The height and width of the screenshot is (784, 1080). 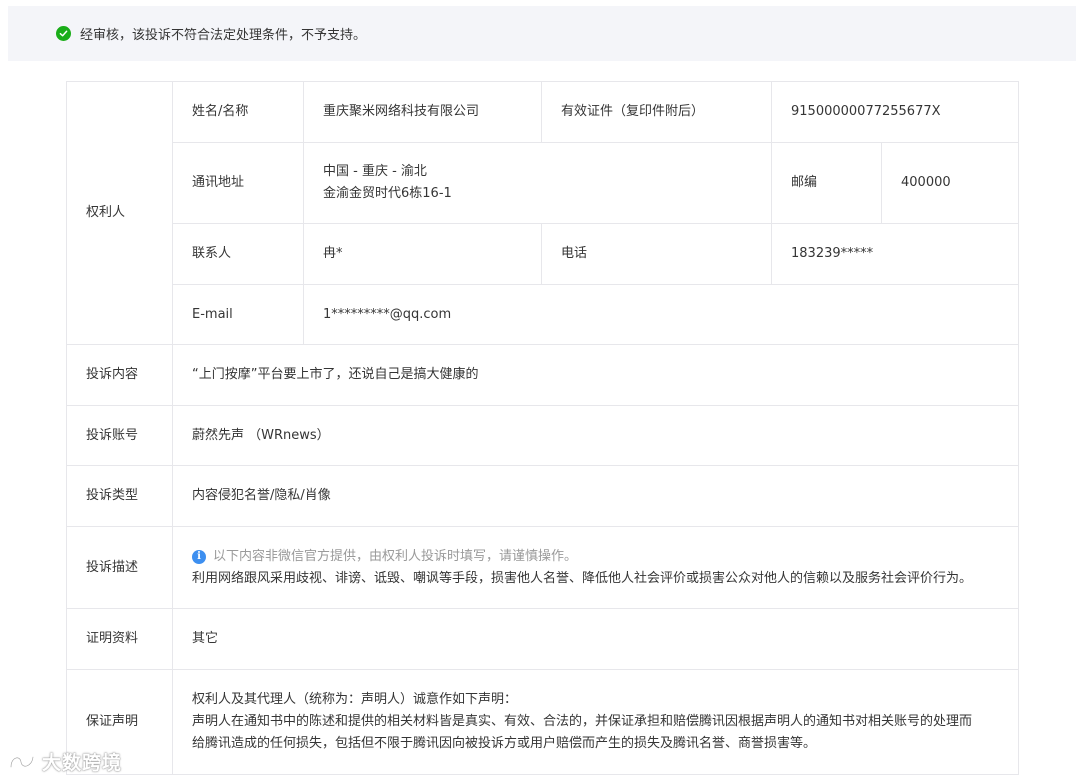 I want to click on table-row: 联系人 冉* 电话 183239*****, so click(x=543, y=254).